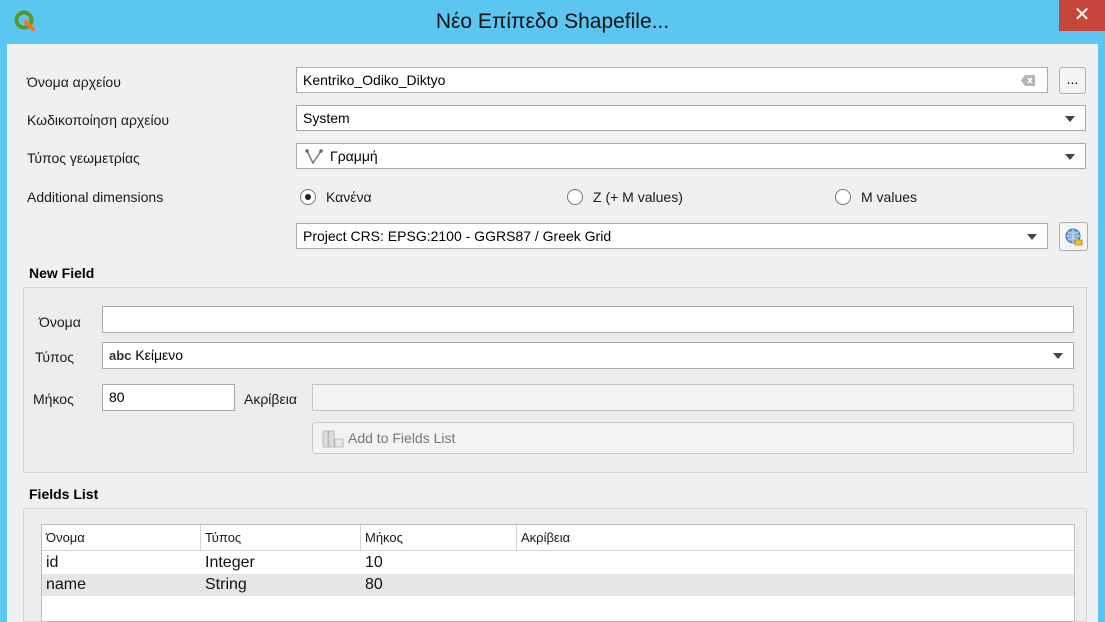  What do you see at coordinates (333, 439) in the screenshot?
I see `add-field-icon` at bounding box center [333, 439].